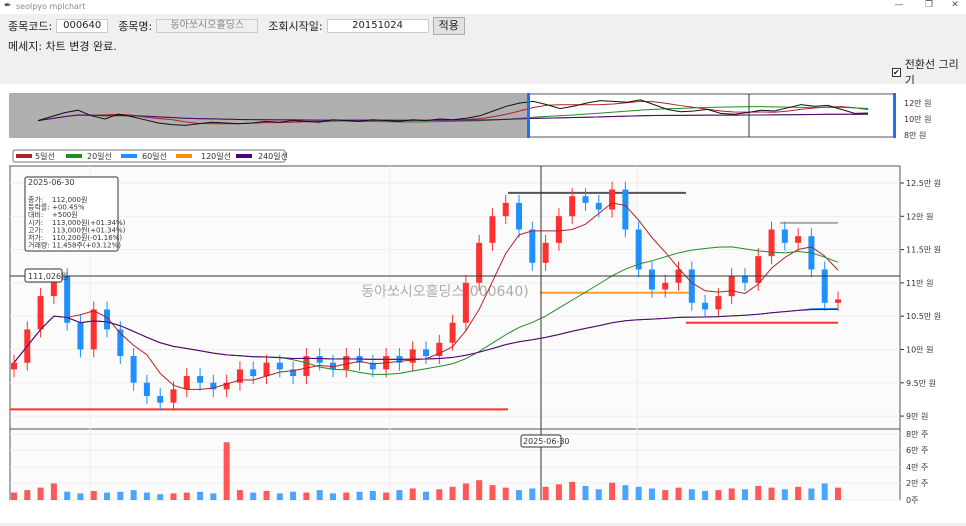 Image resolution: width=966 pixels, height=526 pixels. Describe the element at coordinates (917, 450) in the screenshot. I see `volume-axis-label: 6만 주` at that location.